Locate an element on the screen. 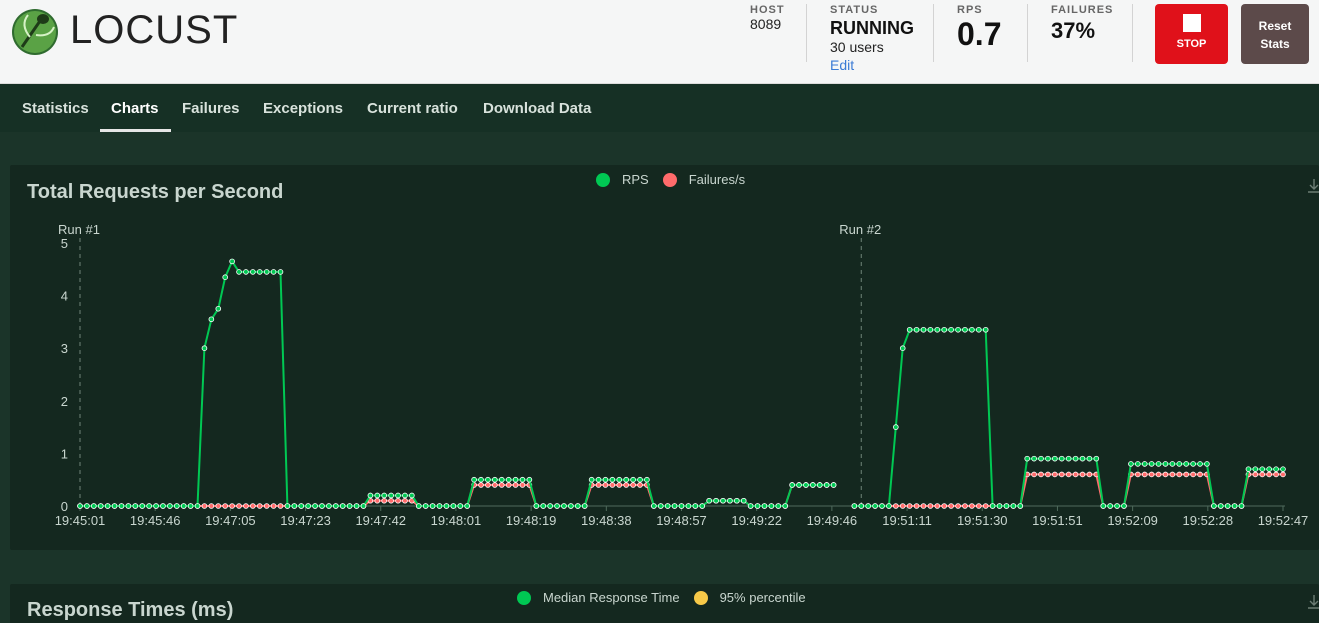  status-label: STATUS is located at coordinates (854, 10).